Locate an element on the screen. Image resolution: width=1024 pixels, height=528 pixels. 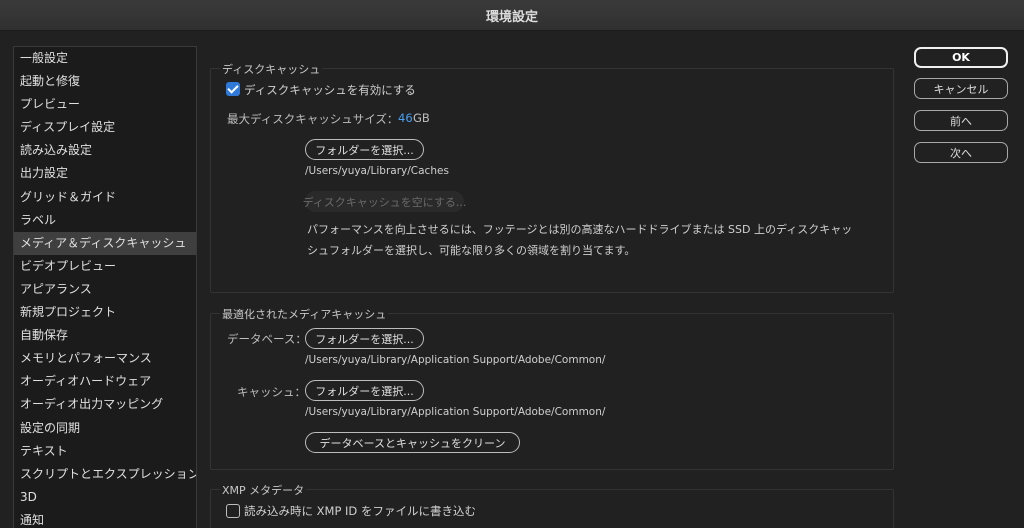
max-disk-cache-size-unit: GB is located at coordinates (421, 118).